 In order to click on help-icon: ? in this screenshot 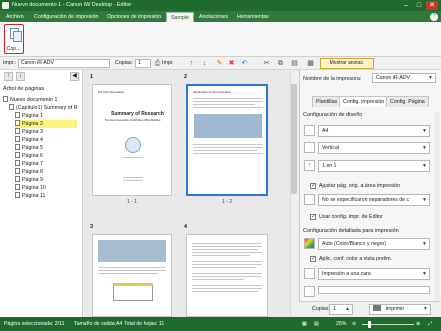, I will do `click(434, 17)`.